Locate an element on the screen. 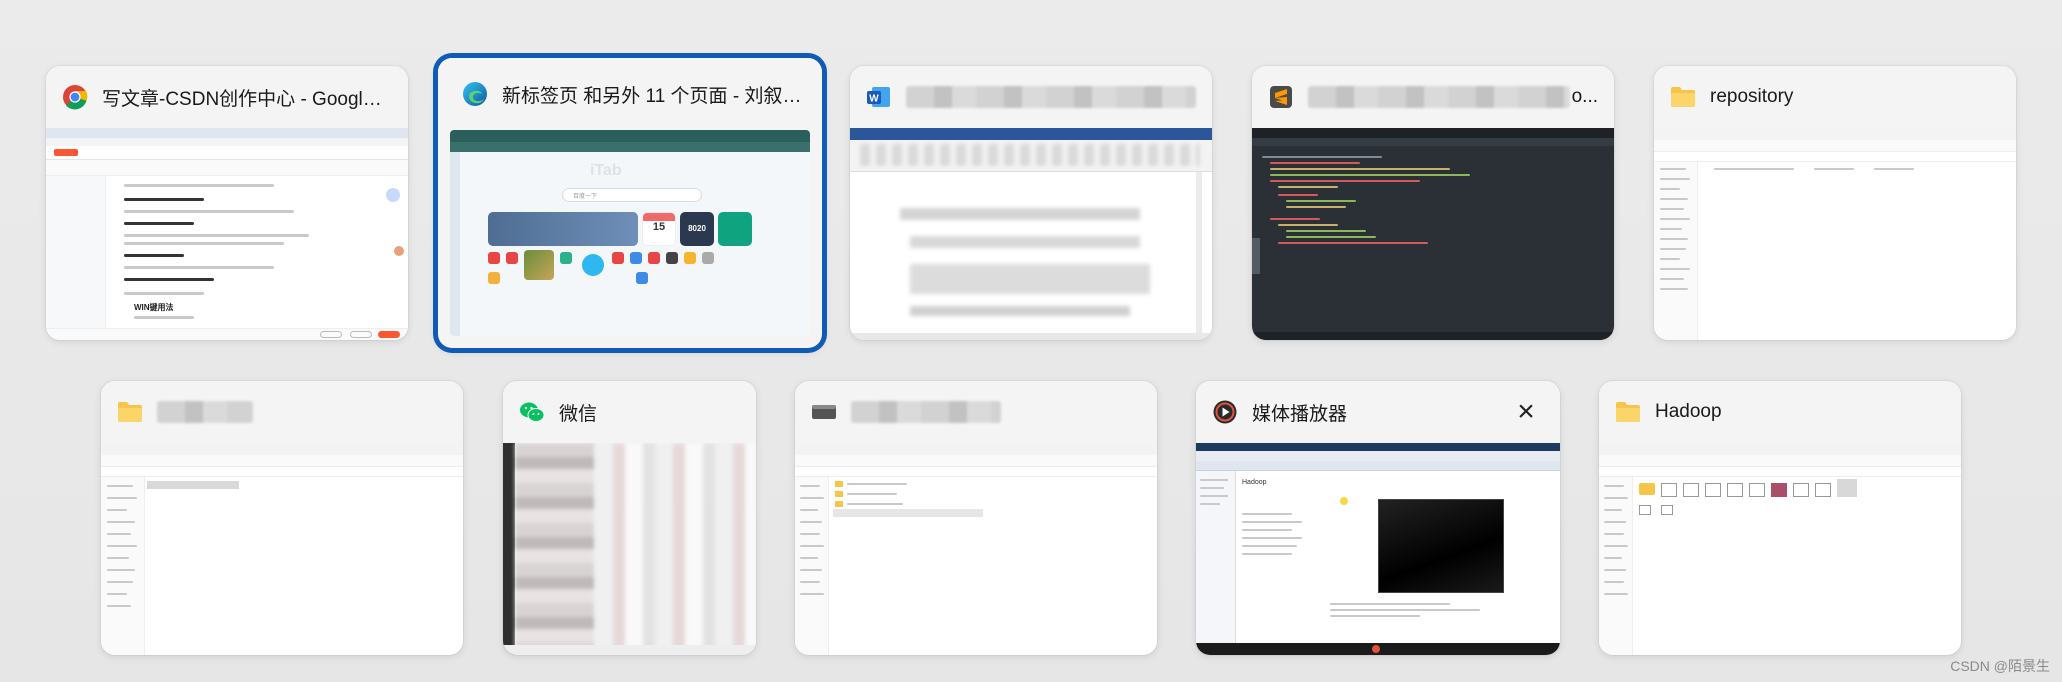 The width and height of the screenshot is (2062, 682). media-player-icon is located at coordinates (1225, 412).